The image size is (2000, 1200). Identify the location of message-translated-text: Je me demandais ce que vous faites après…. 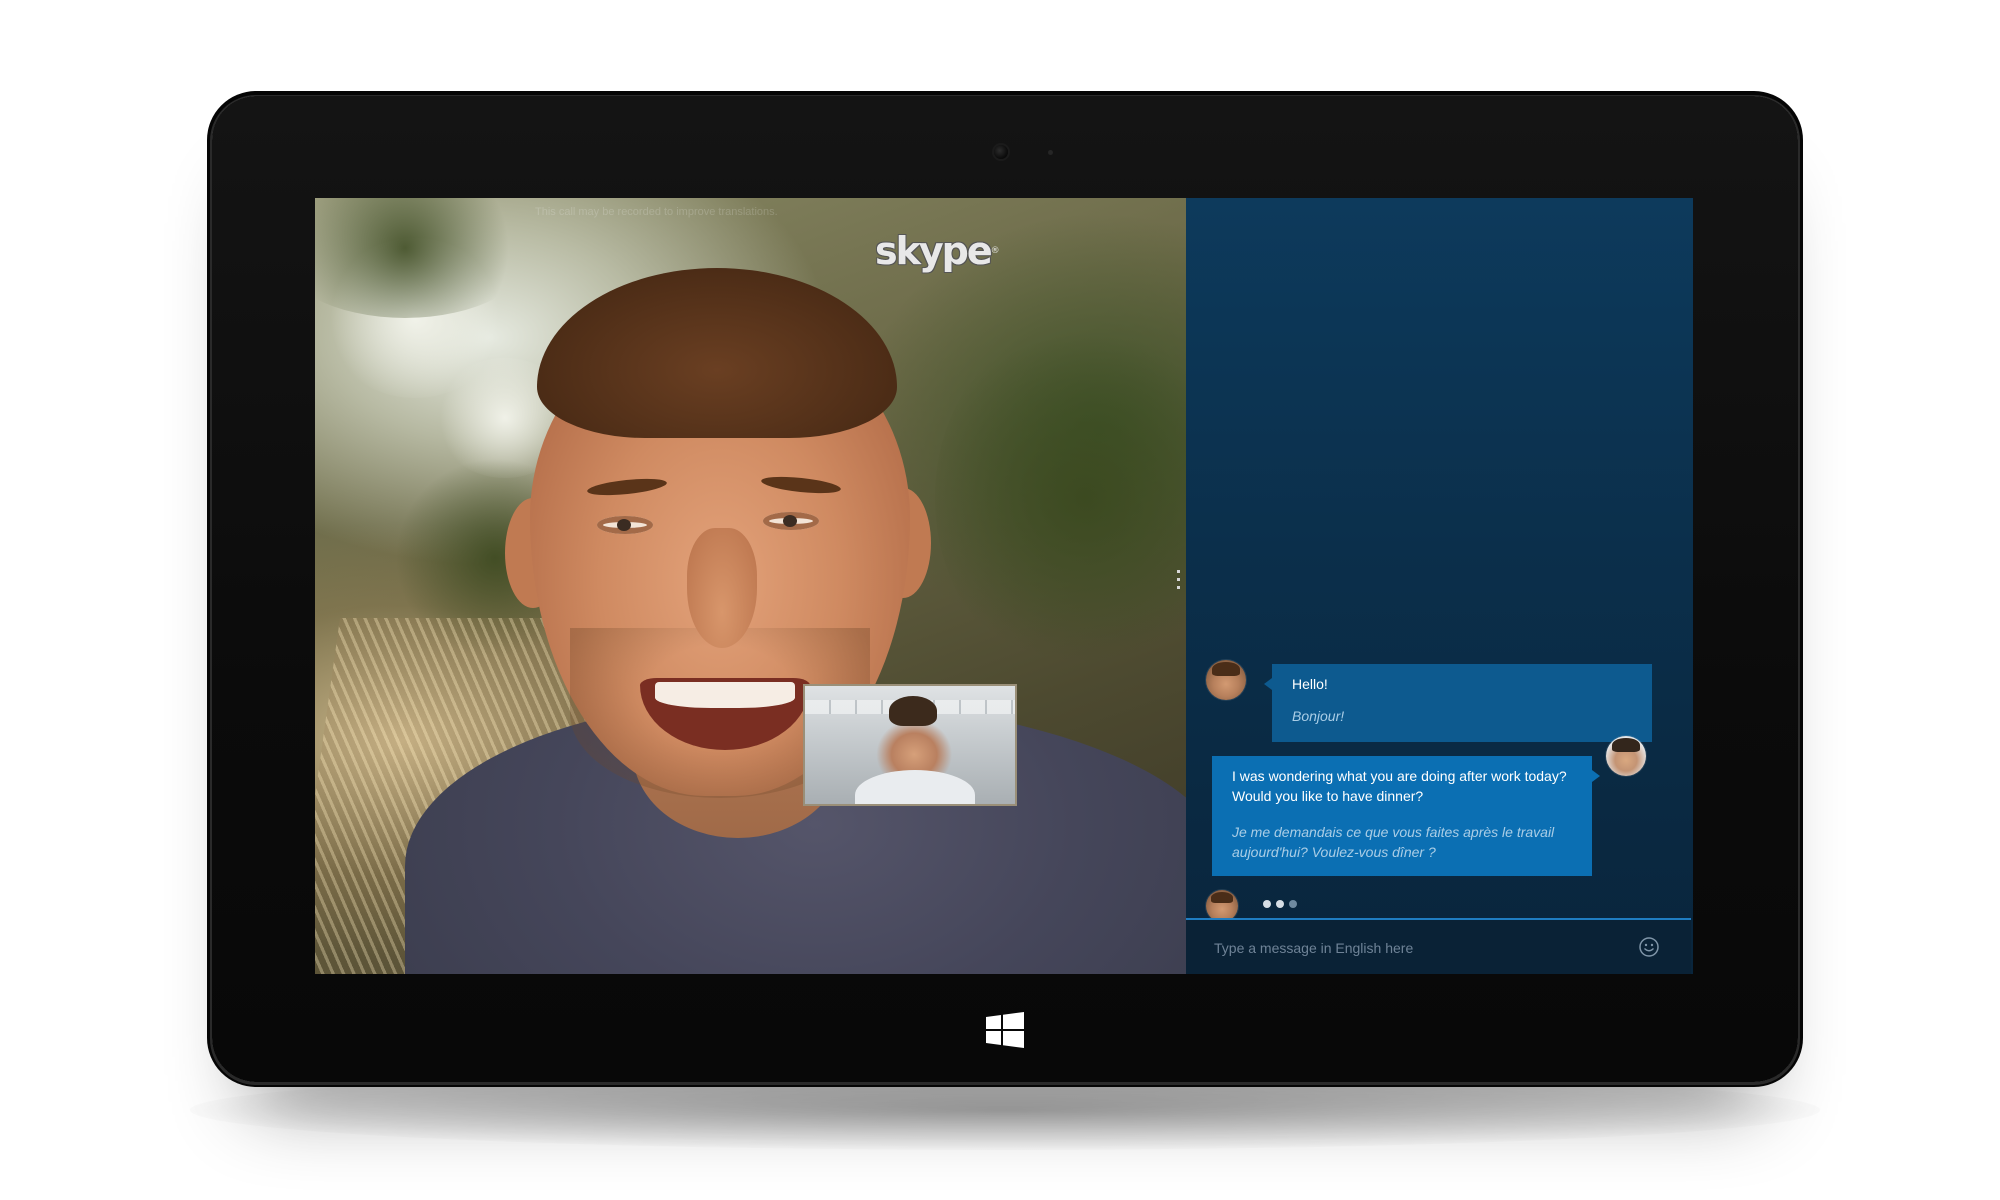
(1393, 842).